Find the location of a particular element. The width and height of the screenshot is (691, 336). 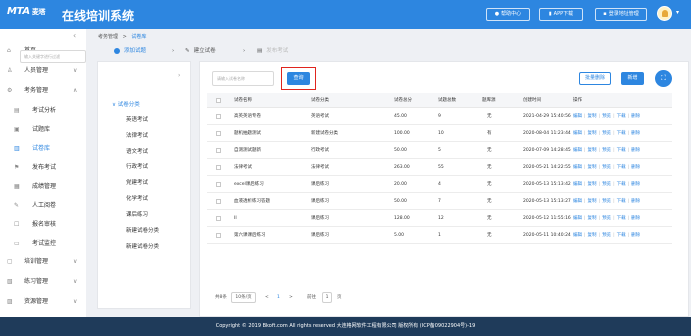

sidebar-item-signup-review: ☐ 报名审核 is located at coordinates (43, 225).